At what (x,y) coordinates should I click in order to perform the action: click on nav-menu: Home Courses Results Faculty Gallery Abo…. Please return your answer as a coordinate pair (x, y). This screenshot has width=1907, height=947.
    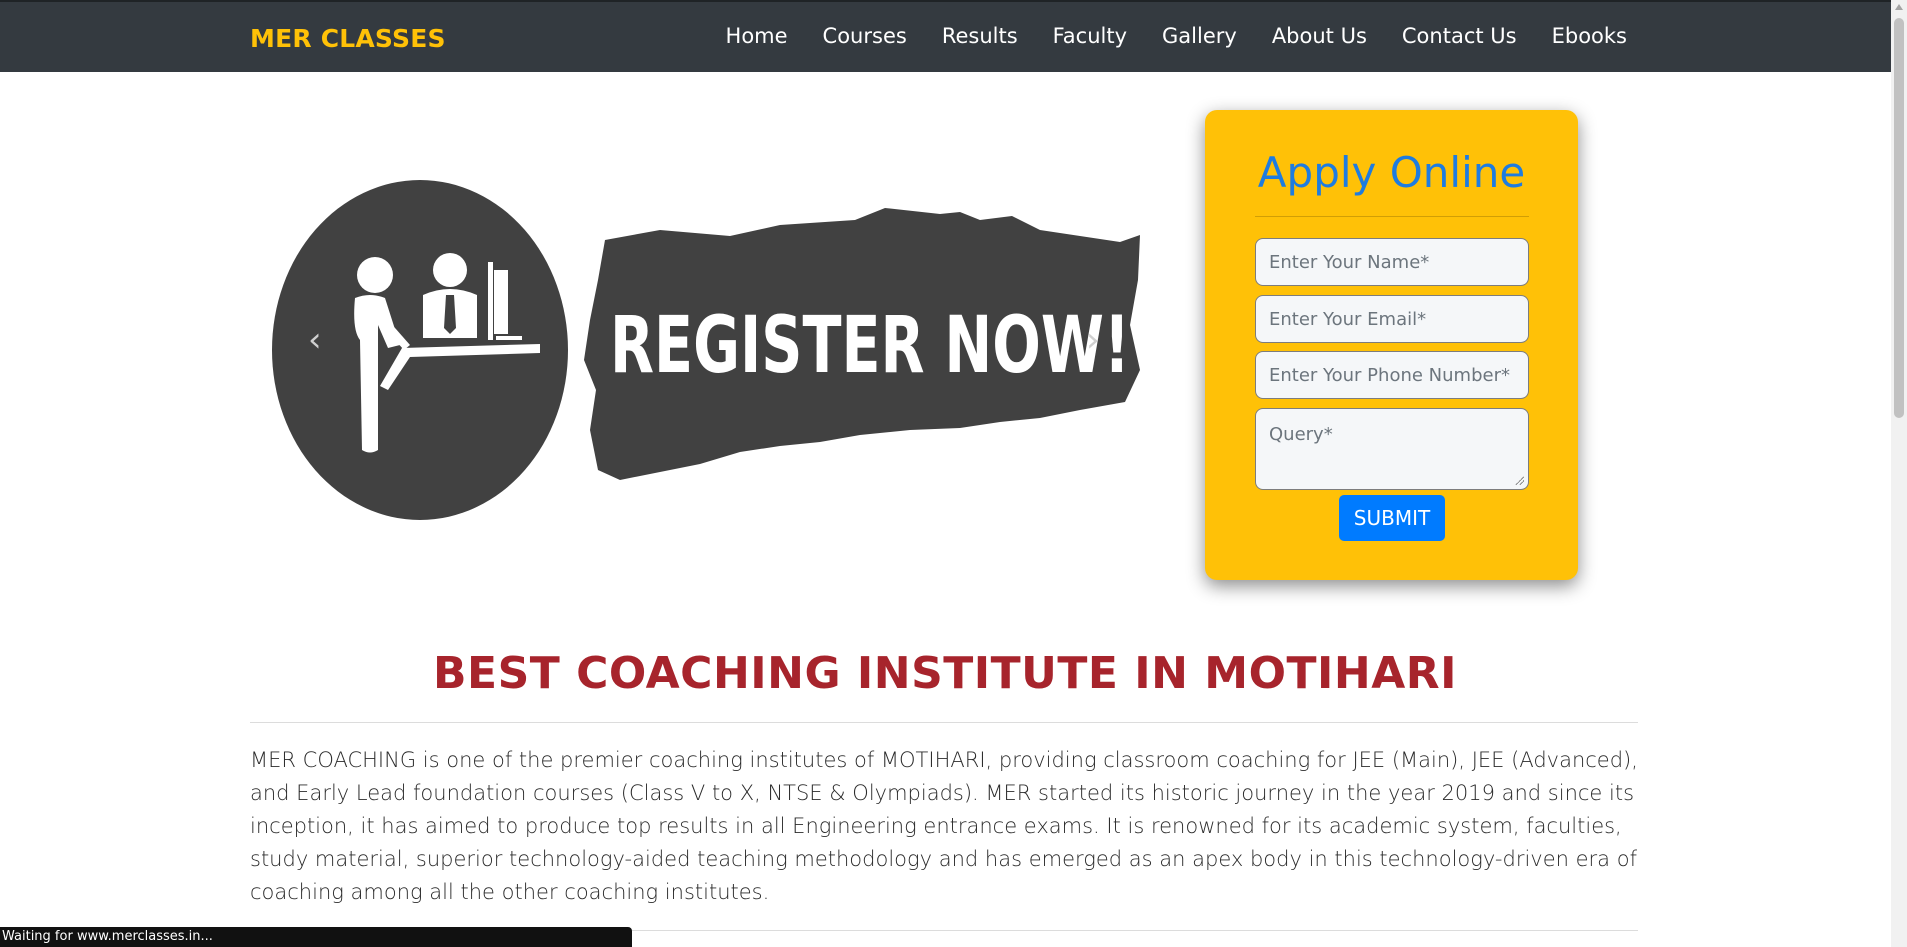
    Looking at the image, I should click on (1167, 36).